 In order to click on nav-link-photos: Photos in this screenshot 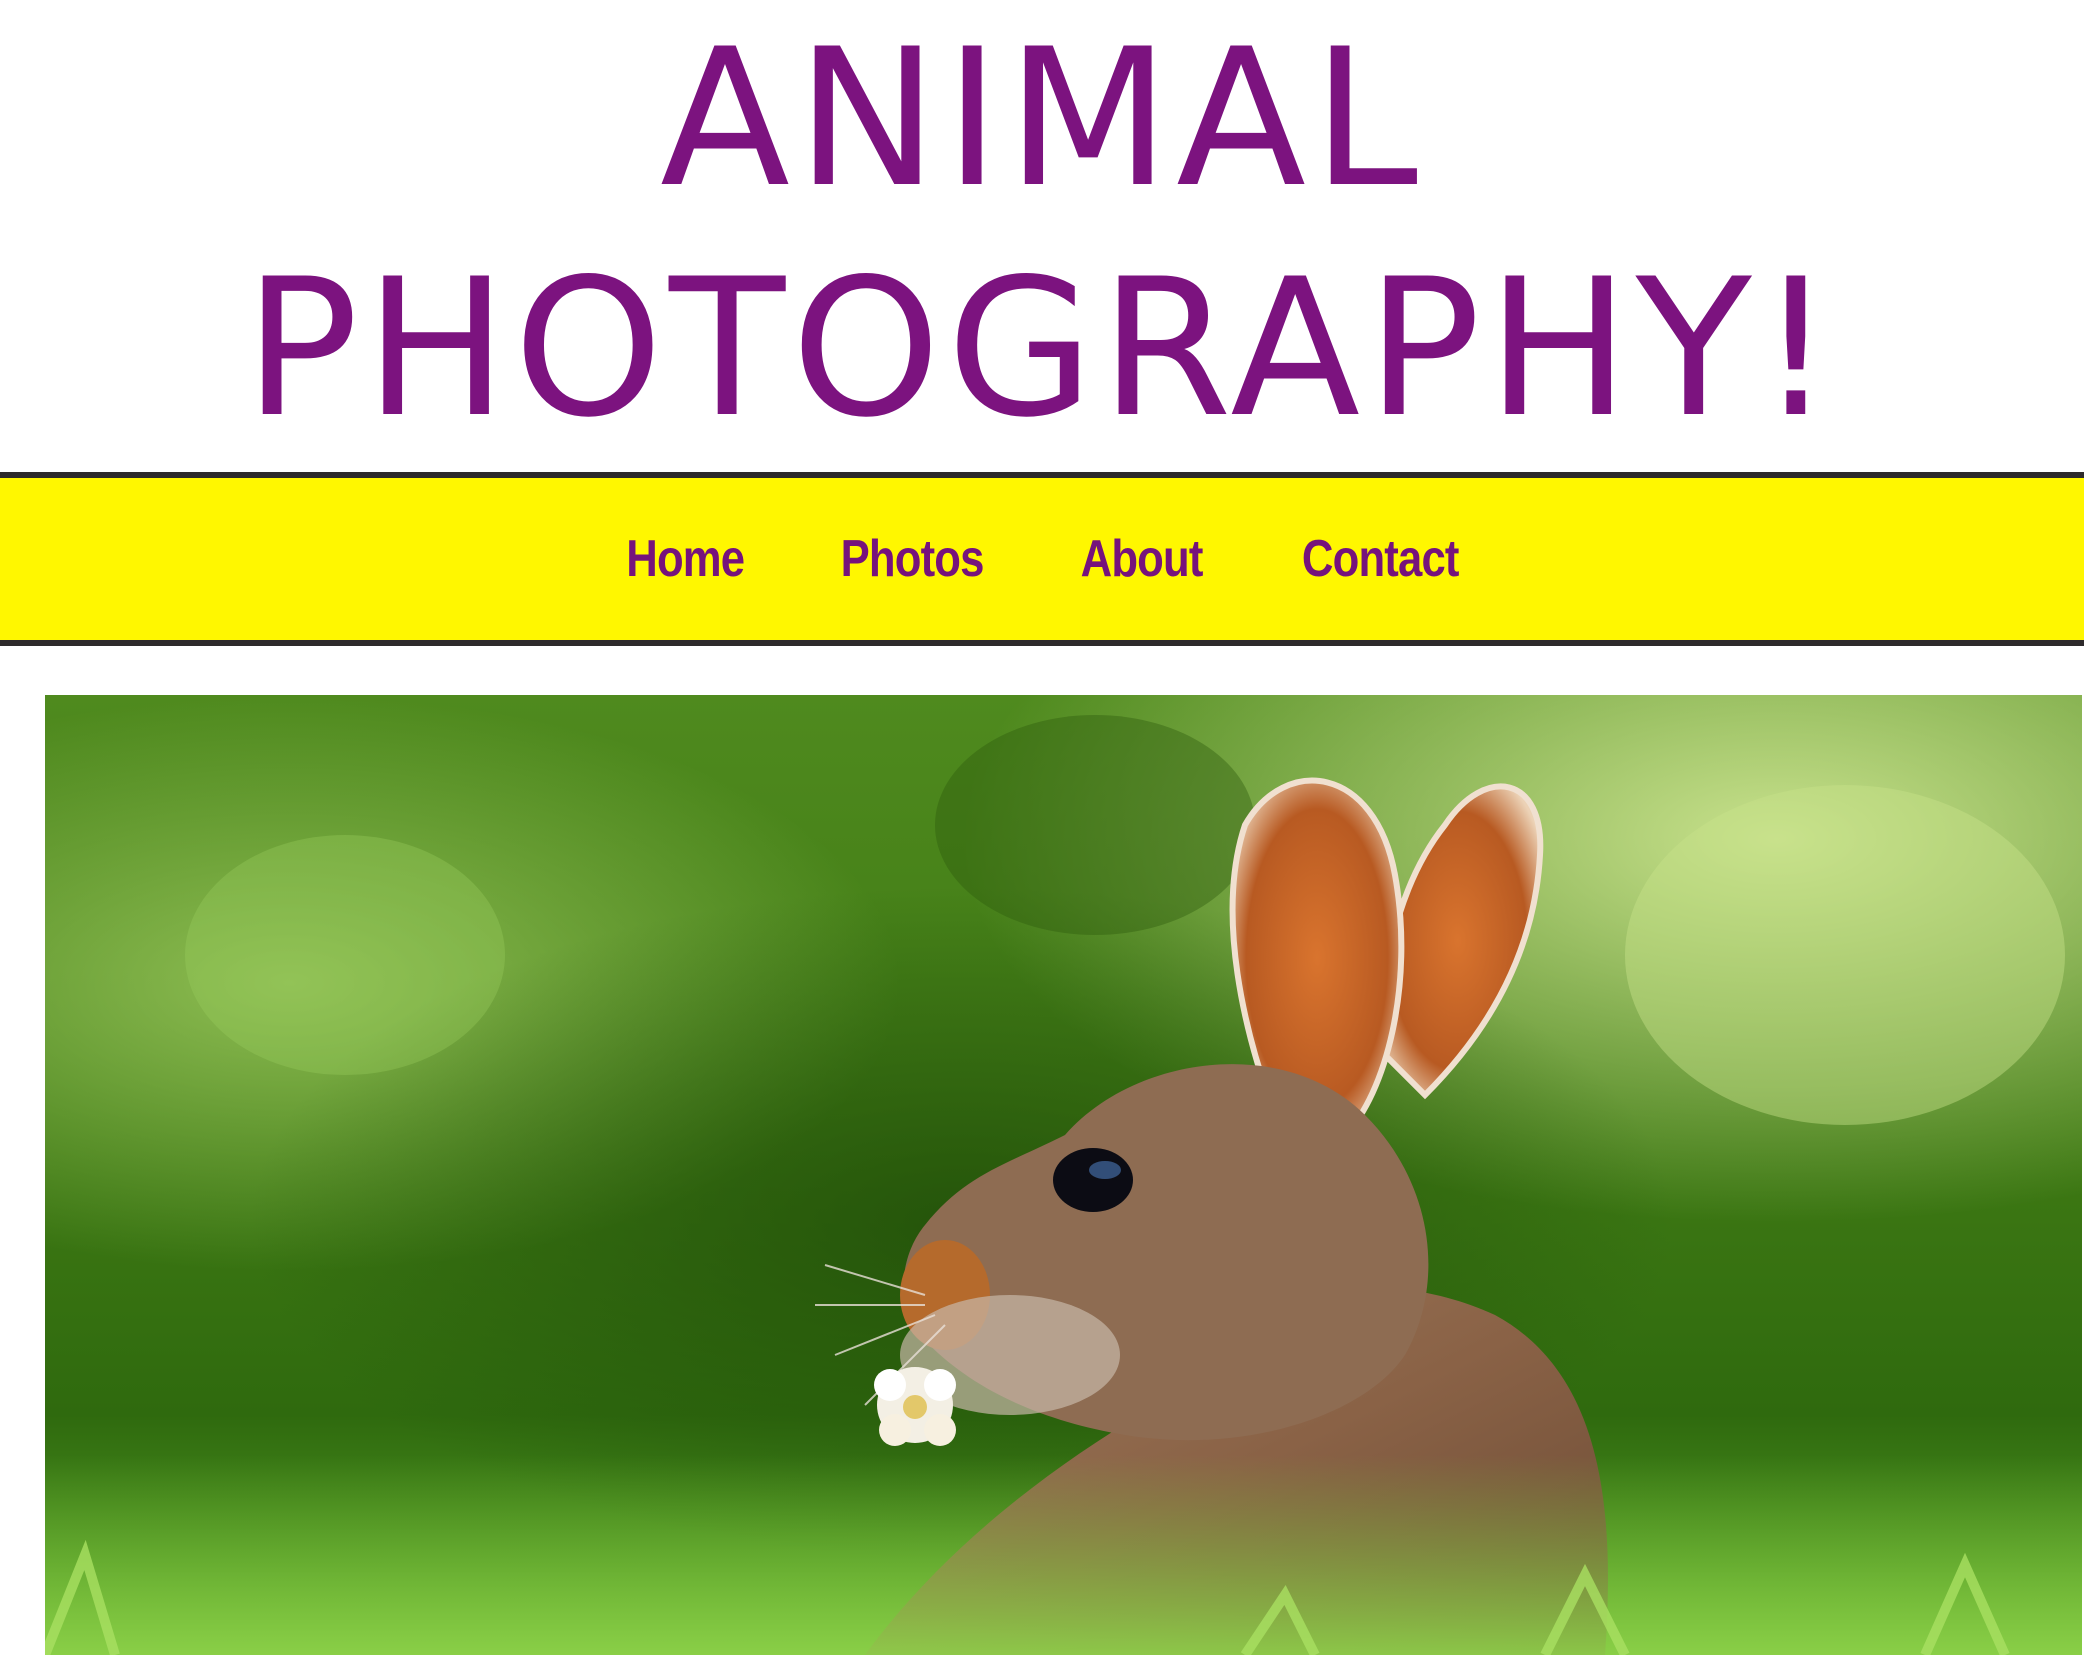, I will do `click(913, 559)`.